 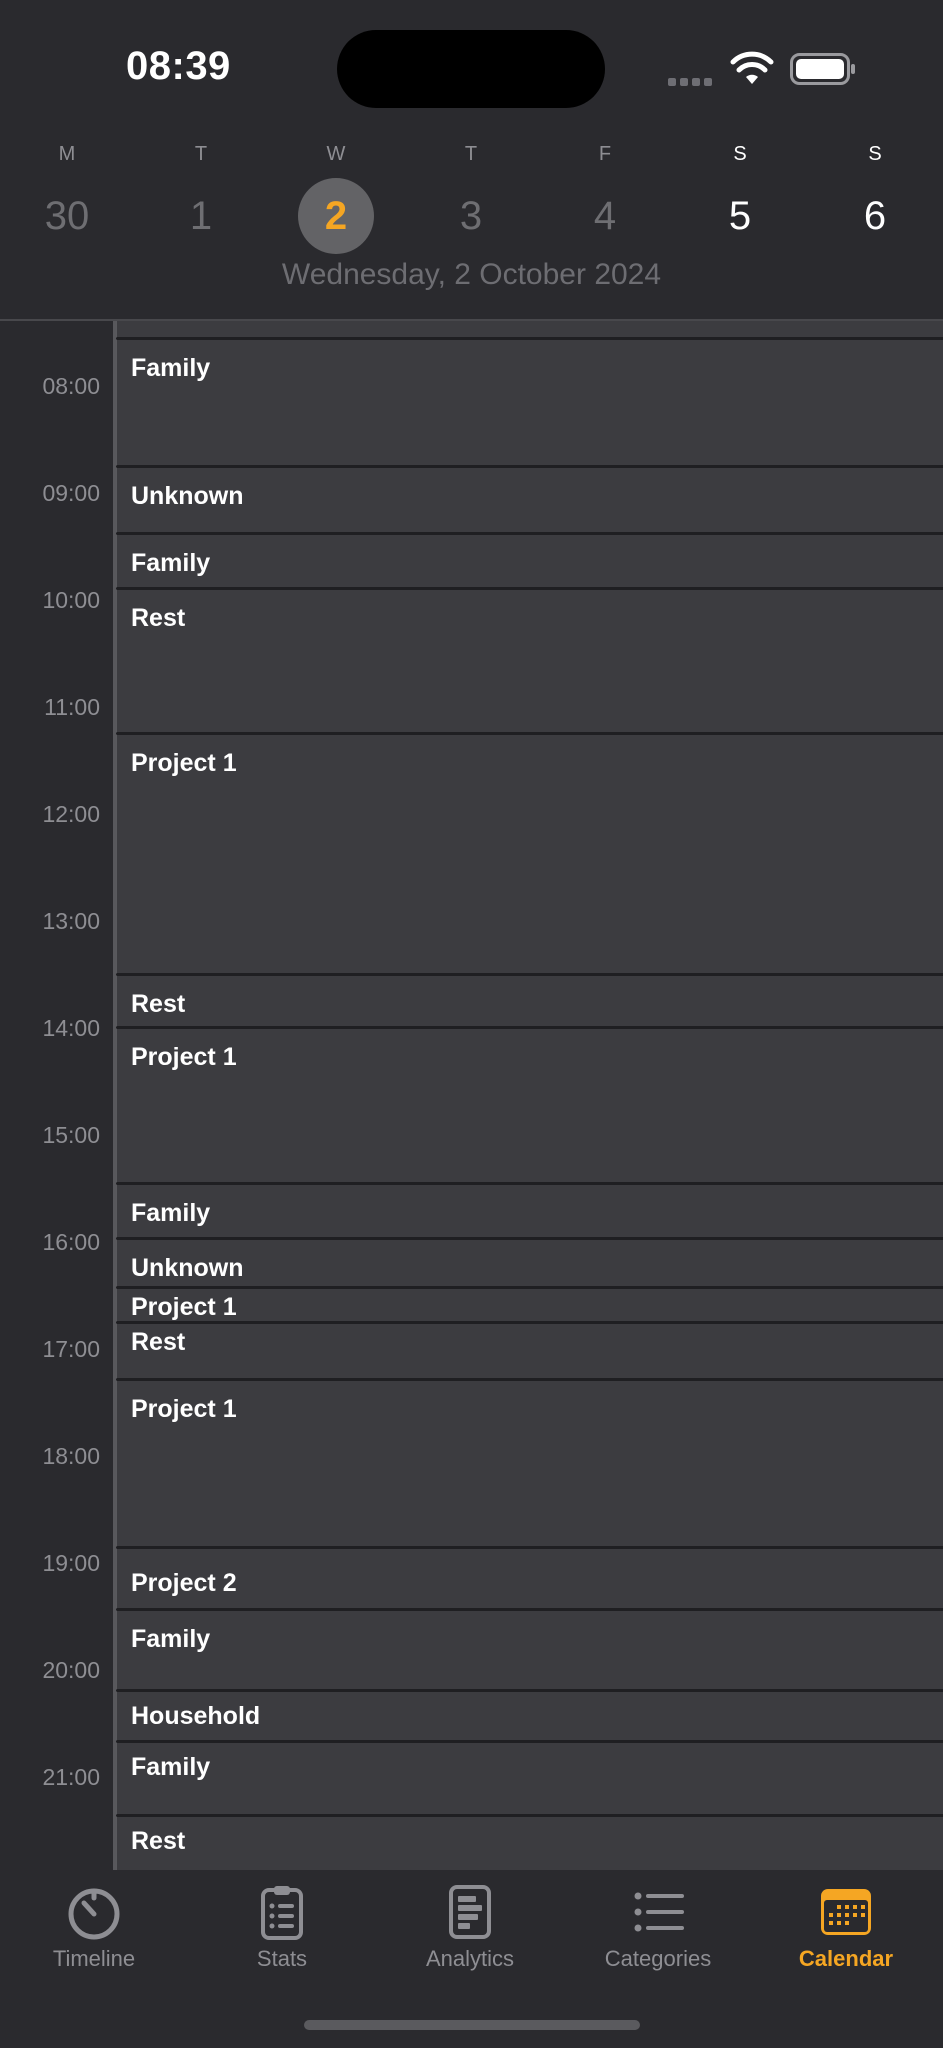 What do you see at coordinates (659, 1912) in the screenshot?
I see `list-bullet-icon` at bounding box center [659, 1912].